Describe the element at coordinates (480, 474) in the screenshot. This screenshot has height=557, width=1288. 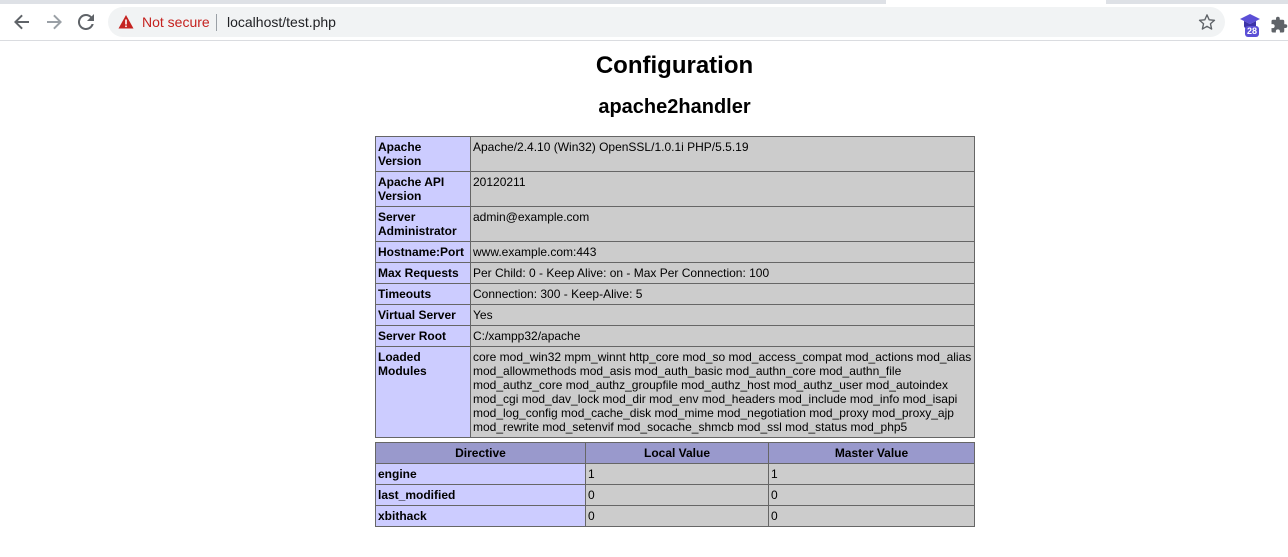
I see `directive-name: engine` at that location.